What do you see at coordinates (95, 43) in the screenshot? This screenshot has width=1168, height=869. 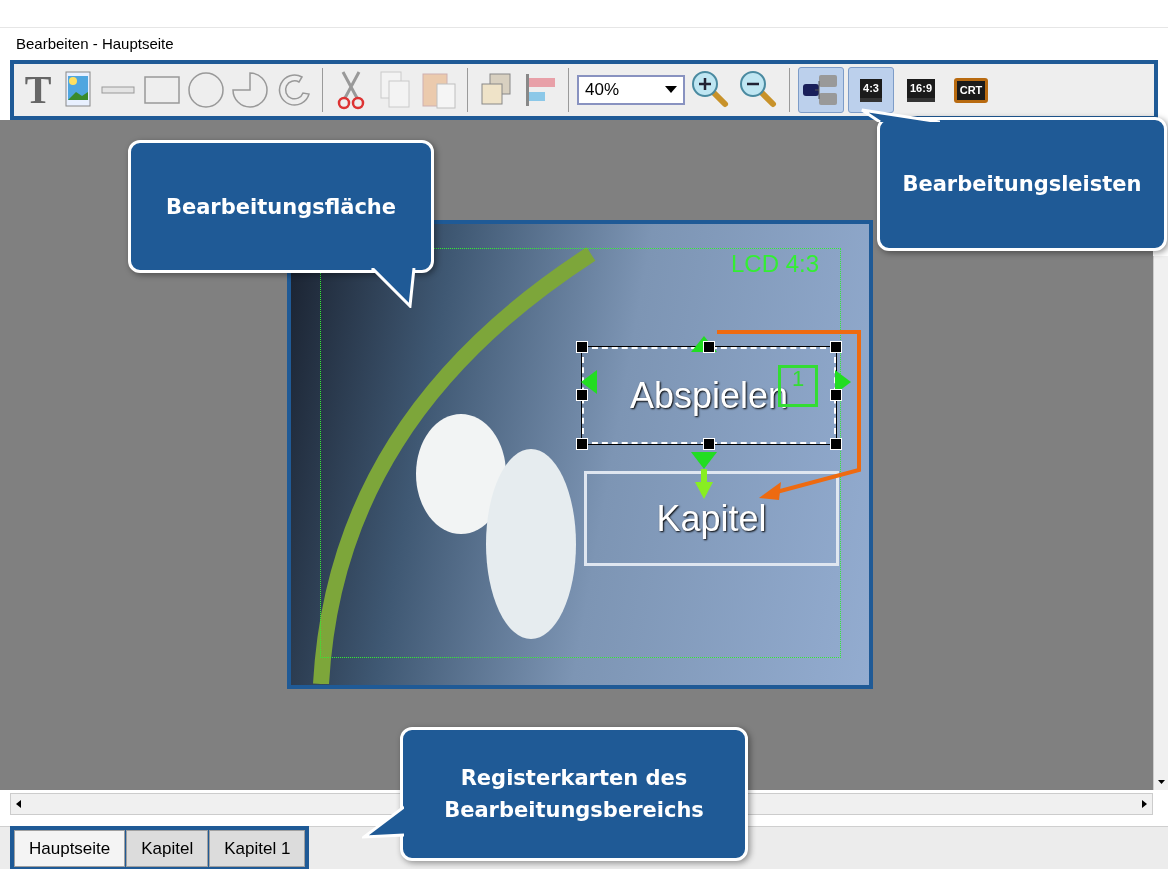 I see `window-title: Bearbeiten - Hauptseite` at bounding box center [95, 43].